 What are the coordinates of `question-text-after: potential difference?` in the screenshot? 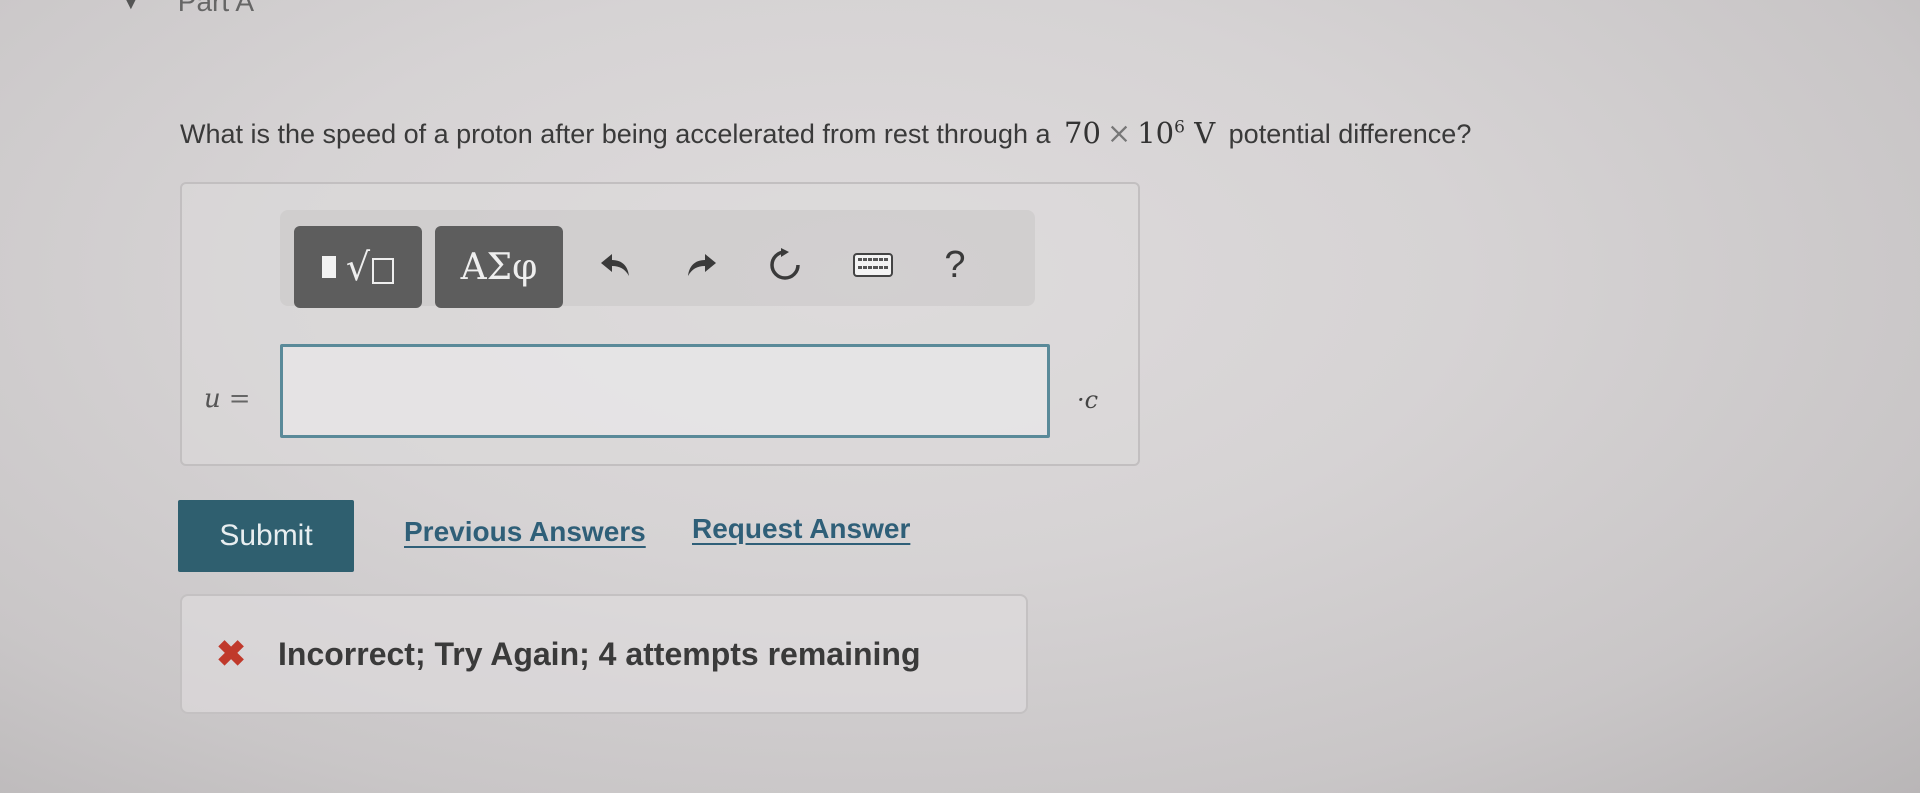 It's located at (1350, 134).